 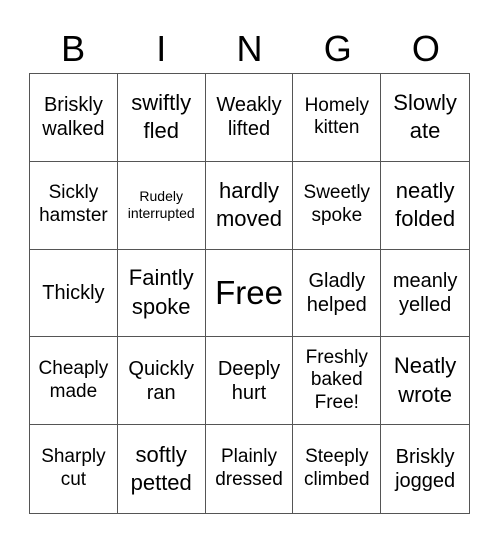 I want to click on bingo-cell: Sharply cut, so click(x=74, y=469).